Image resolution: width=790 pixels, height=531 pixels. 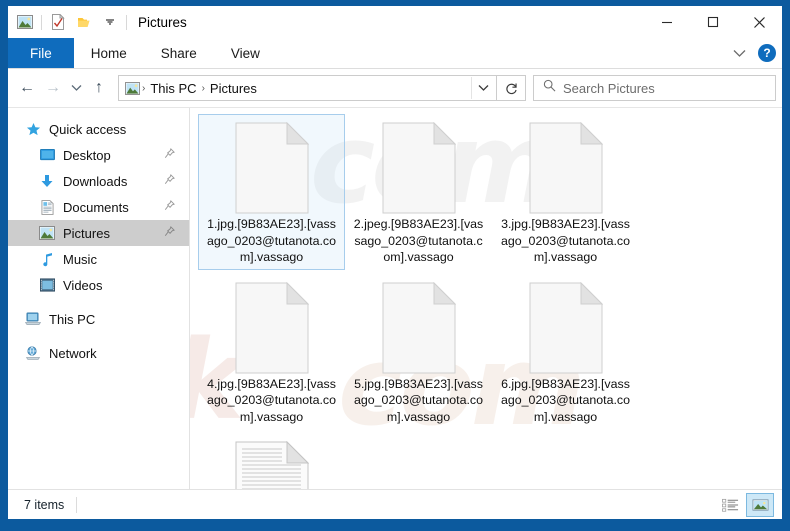 What do you see at coordinates (88, 129) in the screenshot?
I see `sidebar-label-quick-access: Quick access` at bounding box center [88, 129].